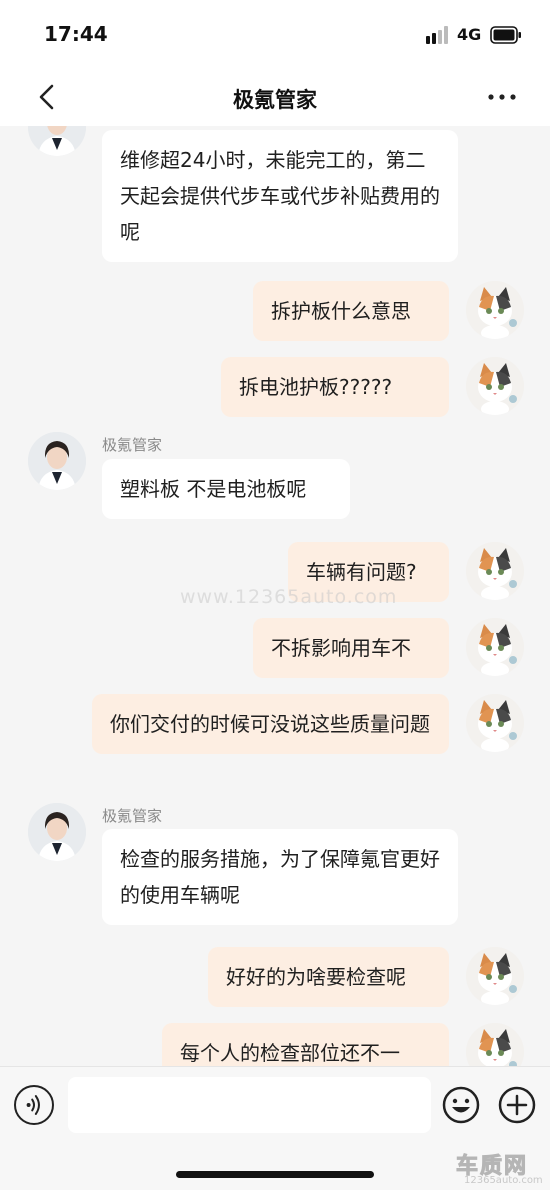 This screenshot has width=550, height=1190. Describe the element at coordinates (461, 1105) in the screenshot. I see `emoji-icon` at that location.